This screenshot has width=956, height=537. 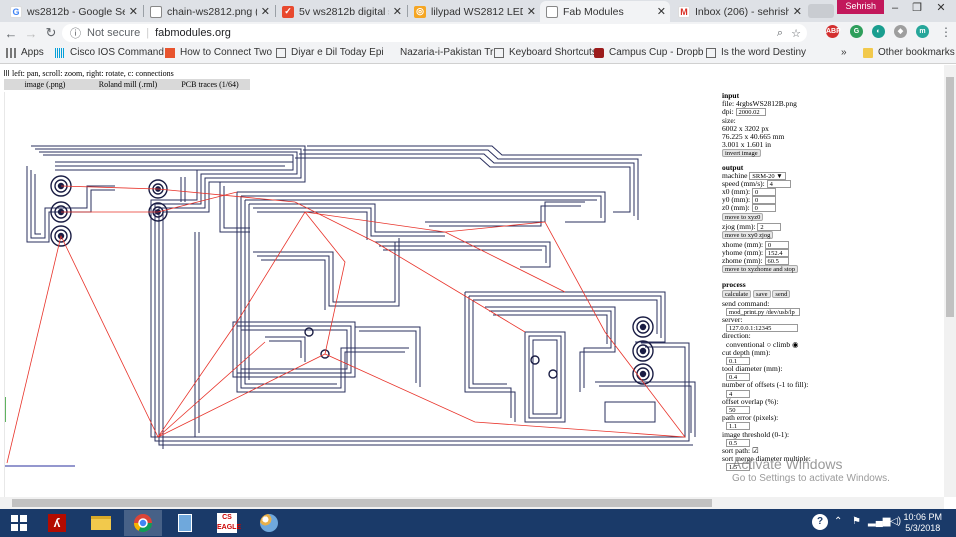 What do you see at coordinates (860, 7) in the screenshot?
I see `profile-badge: Sehrish` at bounding box center [860, 7].